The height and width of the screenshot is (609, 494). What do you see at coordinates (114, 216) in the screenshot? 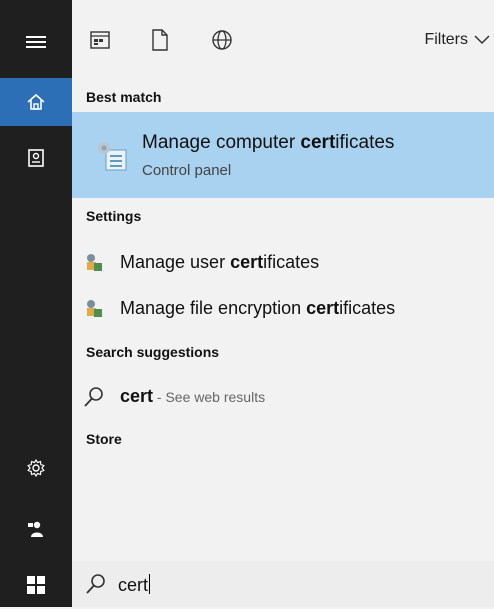
I see `section-settings: Settings` at bounding box center [114, 216].